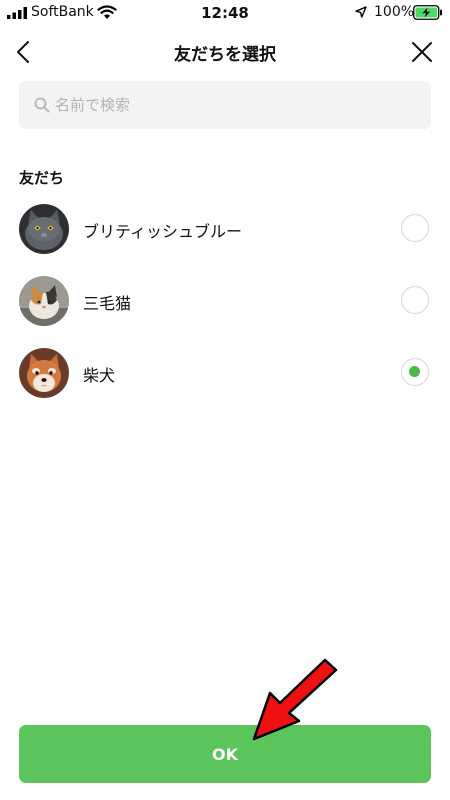 This screenshot has width=450, height=800. I want to click on header: 友だちを選択, so click(225, 52).